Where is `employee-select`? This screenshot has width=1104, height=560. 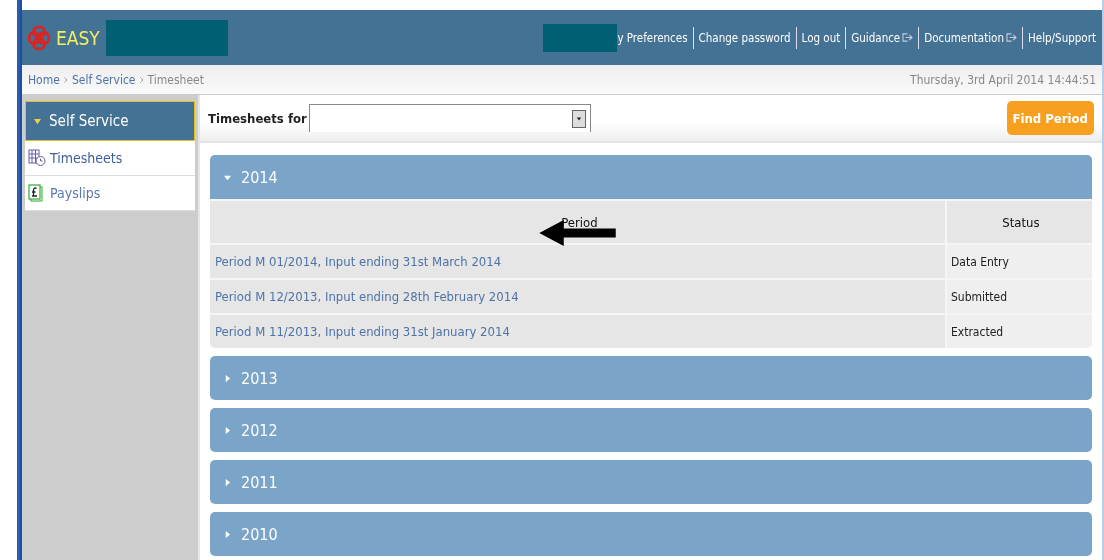
employee-select is located at coordinates (449, 118).